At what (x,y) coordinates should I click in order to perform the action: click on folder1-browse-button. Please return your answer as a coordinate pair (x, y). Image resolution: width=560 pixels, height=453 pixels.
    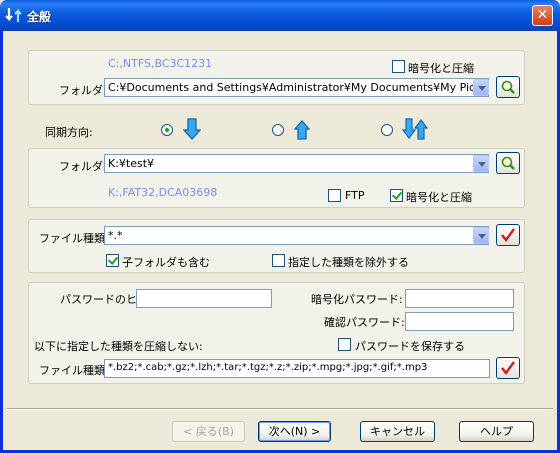
    Looking at the image, I should click on (508, 87).